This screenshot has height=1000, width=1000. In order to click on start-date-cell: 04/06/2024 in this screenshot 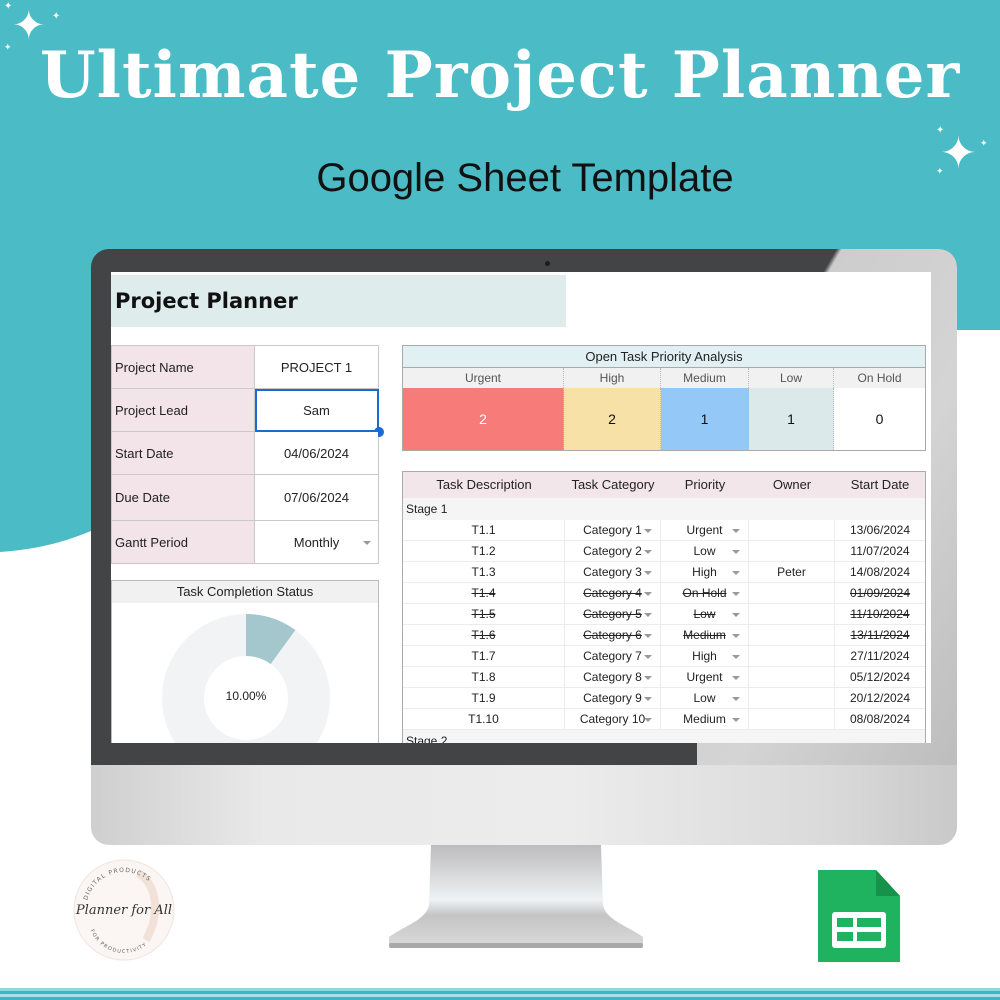, I will do `click(316, 453)`.